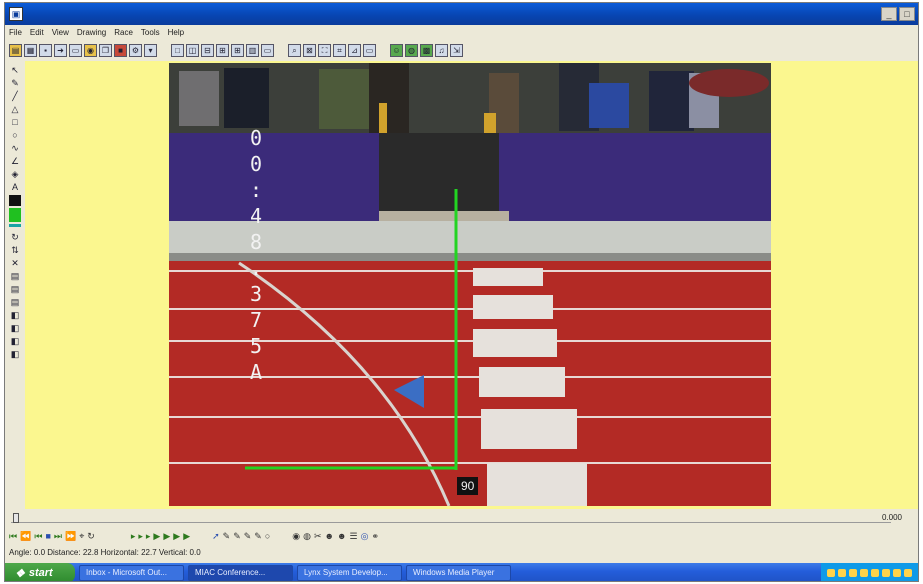 This screenshot has height=584, width=923. I want to click on title-bar: ▣ _ □, so click(461, 14).